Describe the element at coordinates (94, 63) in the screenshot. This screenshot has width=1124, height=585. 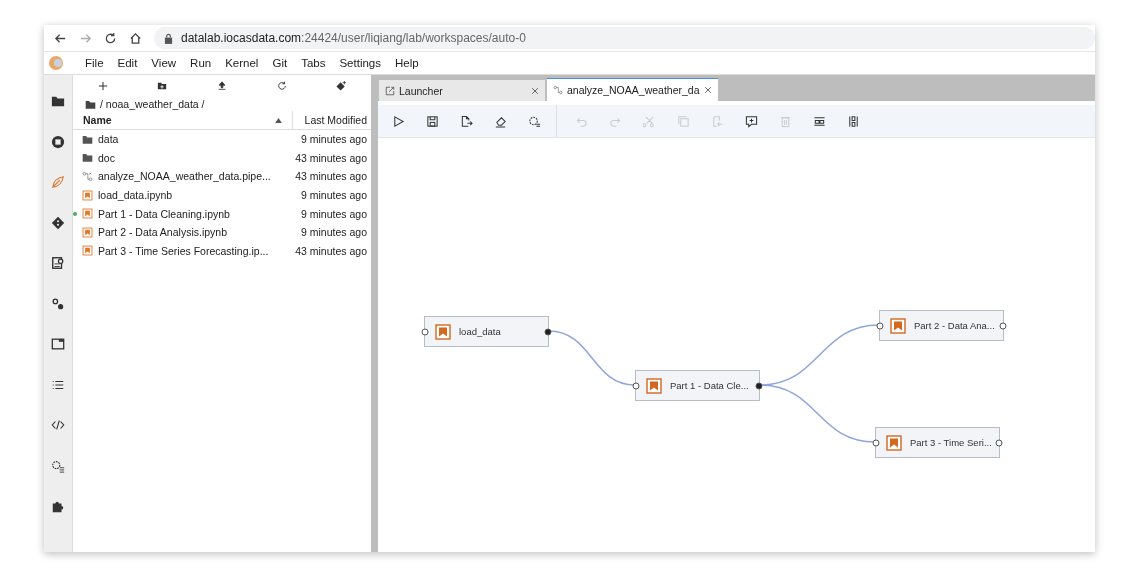
I see `menu-item: File` at that location.